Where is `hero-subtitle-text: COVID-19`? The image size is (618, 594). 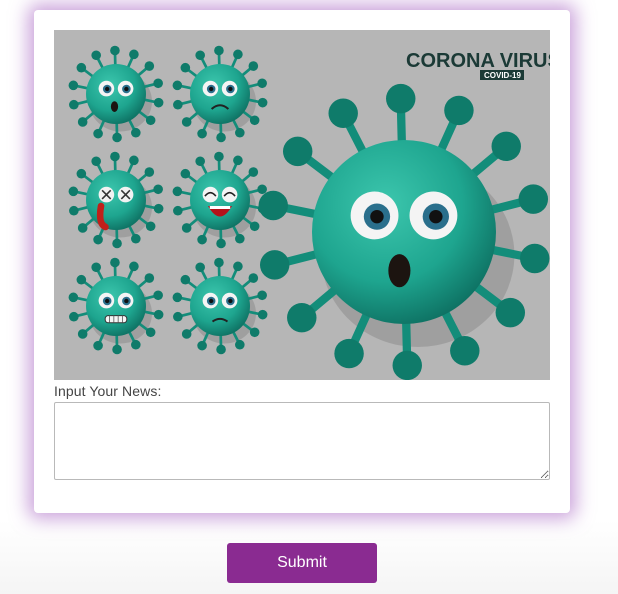
hero-subtitle-text: COVID-19 is located at coordinates (502, 75).